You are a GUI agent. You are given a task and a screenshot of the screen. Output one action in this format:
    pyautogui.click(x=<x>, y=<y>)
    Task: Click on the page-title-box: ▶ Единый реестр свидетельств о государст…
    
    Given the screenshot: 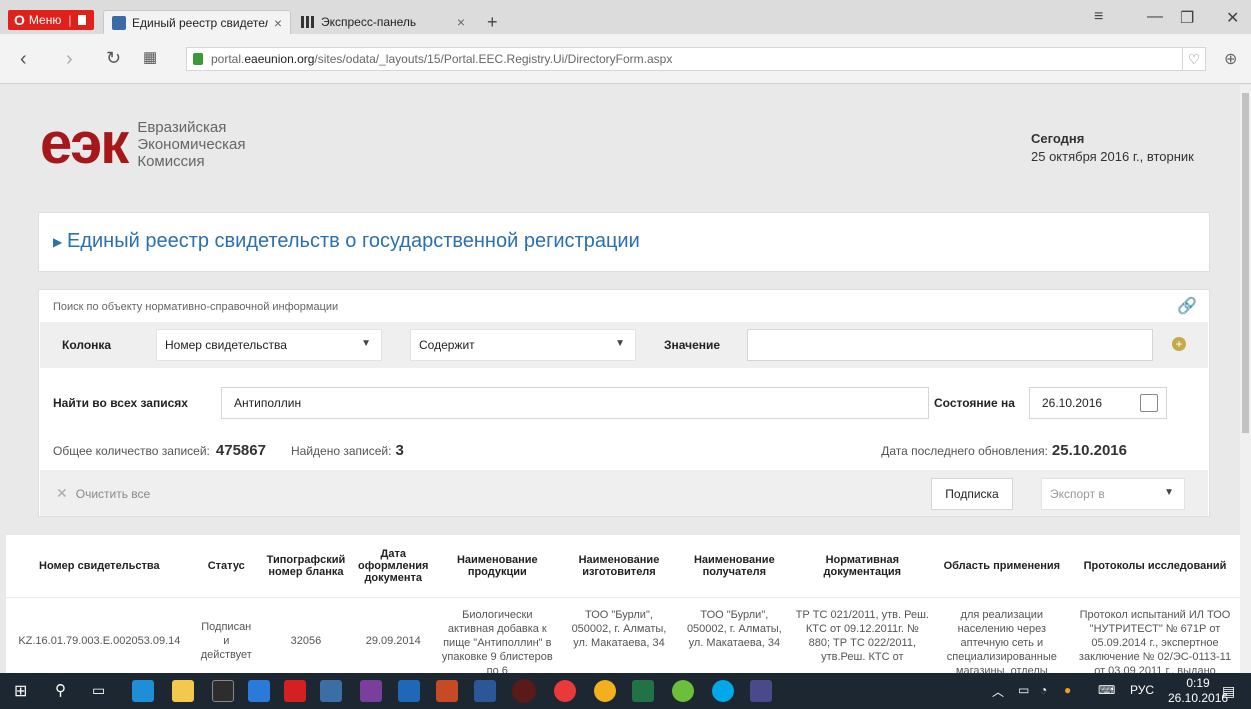 What is the action you would take?
    pyautogui.click(x=624, y=242)
    